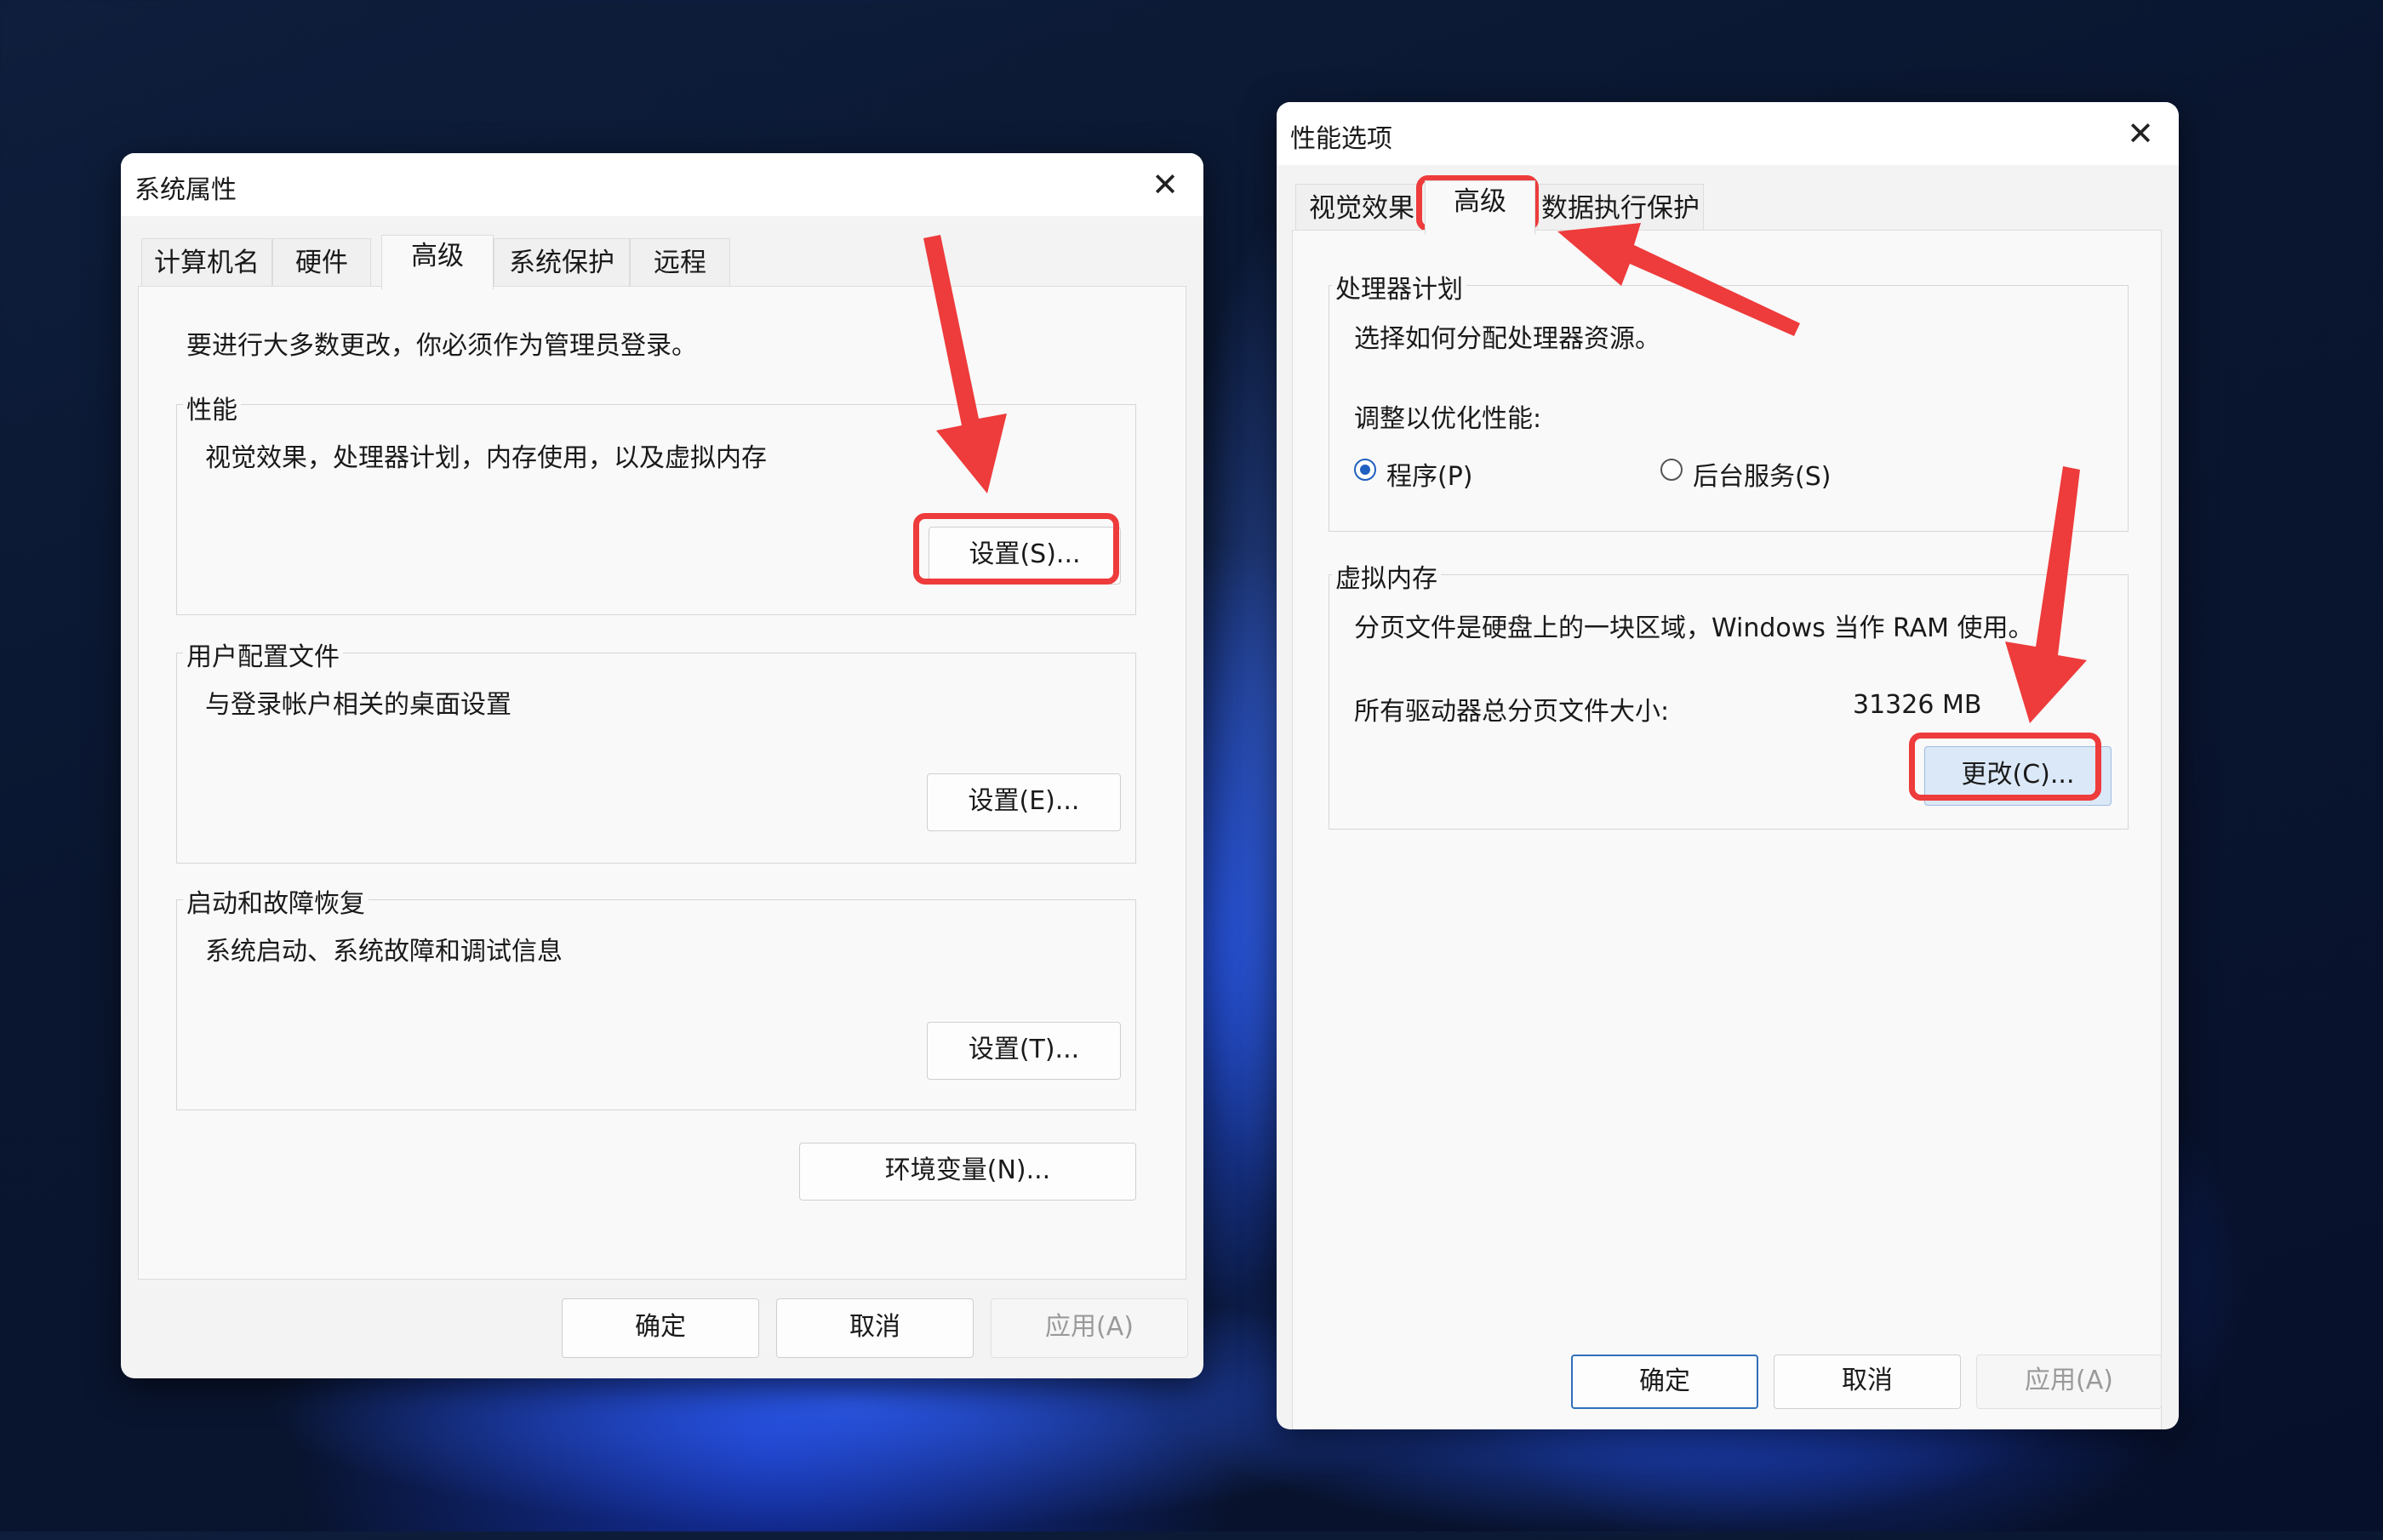 The image size is (2383, 1540). I want to click on virtual-memory-description: 分页文件是硬盘上的一块区域，Windows 当作 RAM 使用。, so click(1694, 628).